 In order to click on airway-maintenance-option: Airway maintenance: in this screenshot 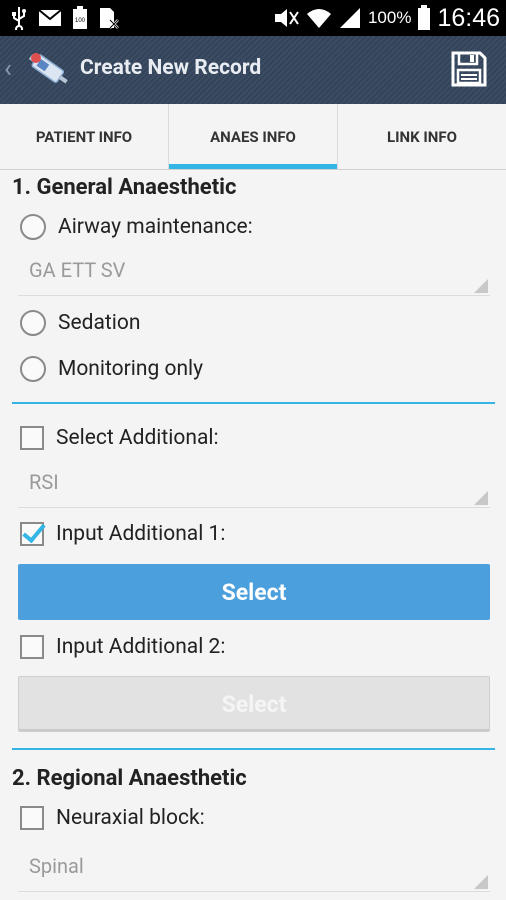, I will do `click(136, 227)`.